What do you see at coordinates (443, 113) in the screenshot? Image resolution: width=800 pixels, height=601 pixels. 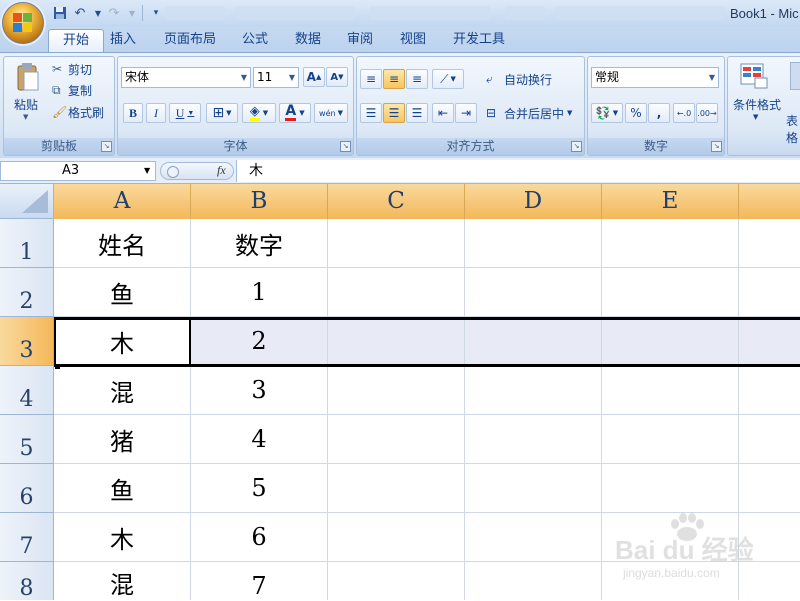 I see `decrease-indent-button: ⇤` at bounding box center [443, 113].